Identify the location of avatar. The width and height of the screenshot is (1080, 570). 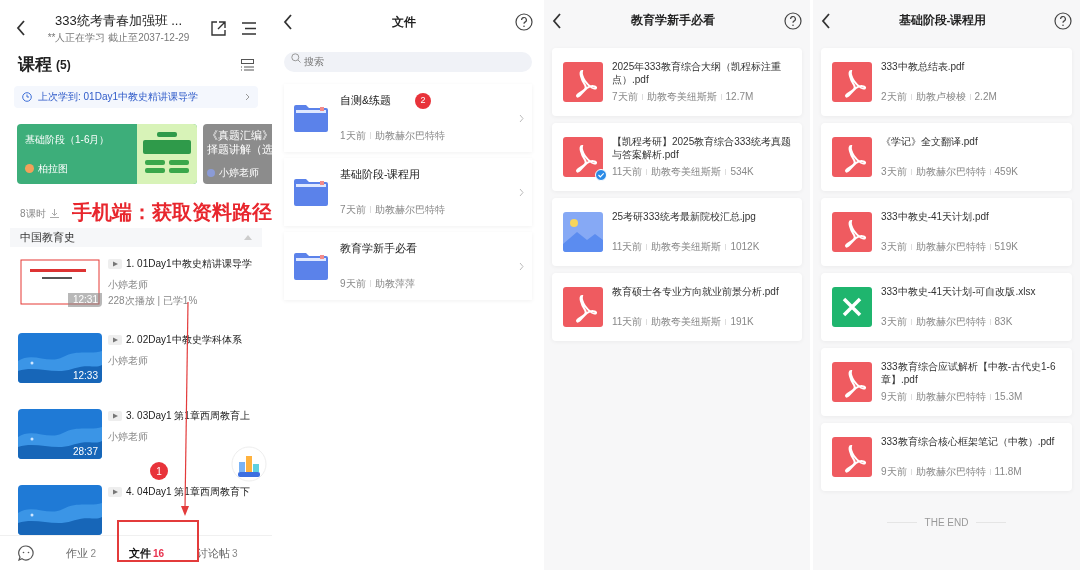
(29, 169).